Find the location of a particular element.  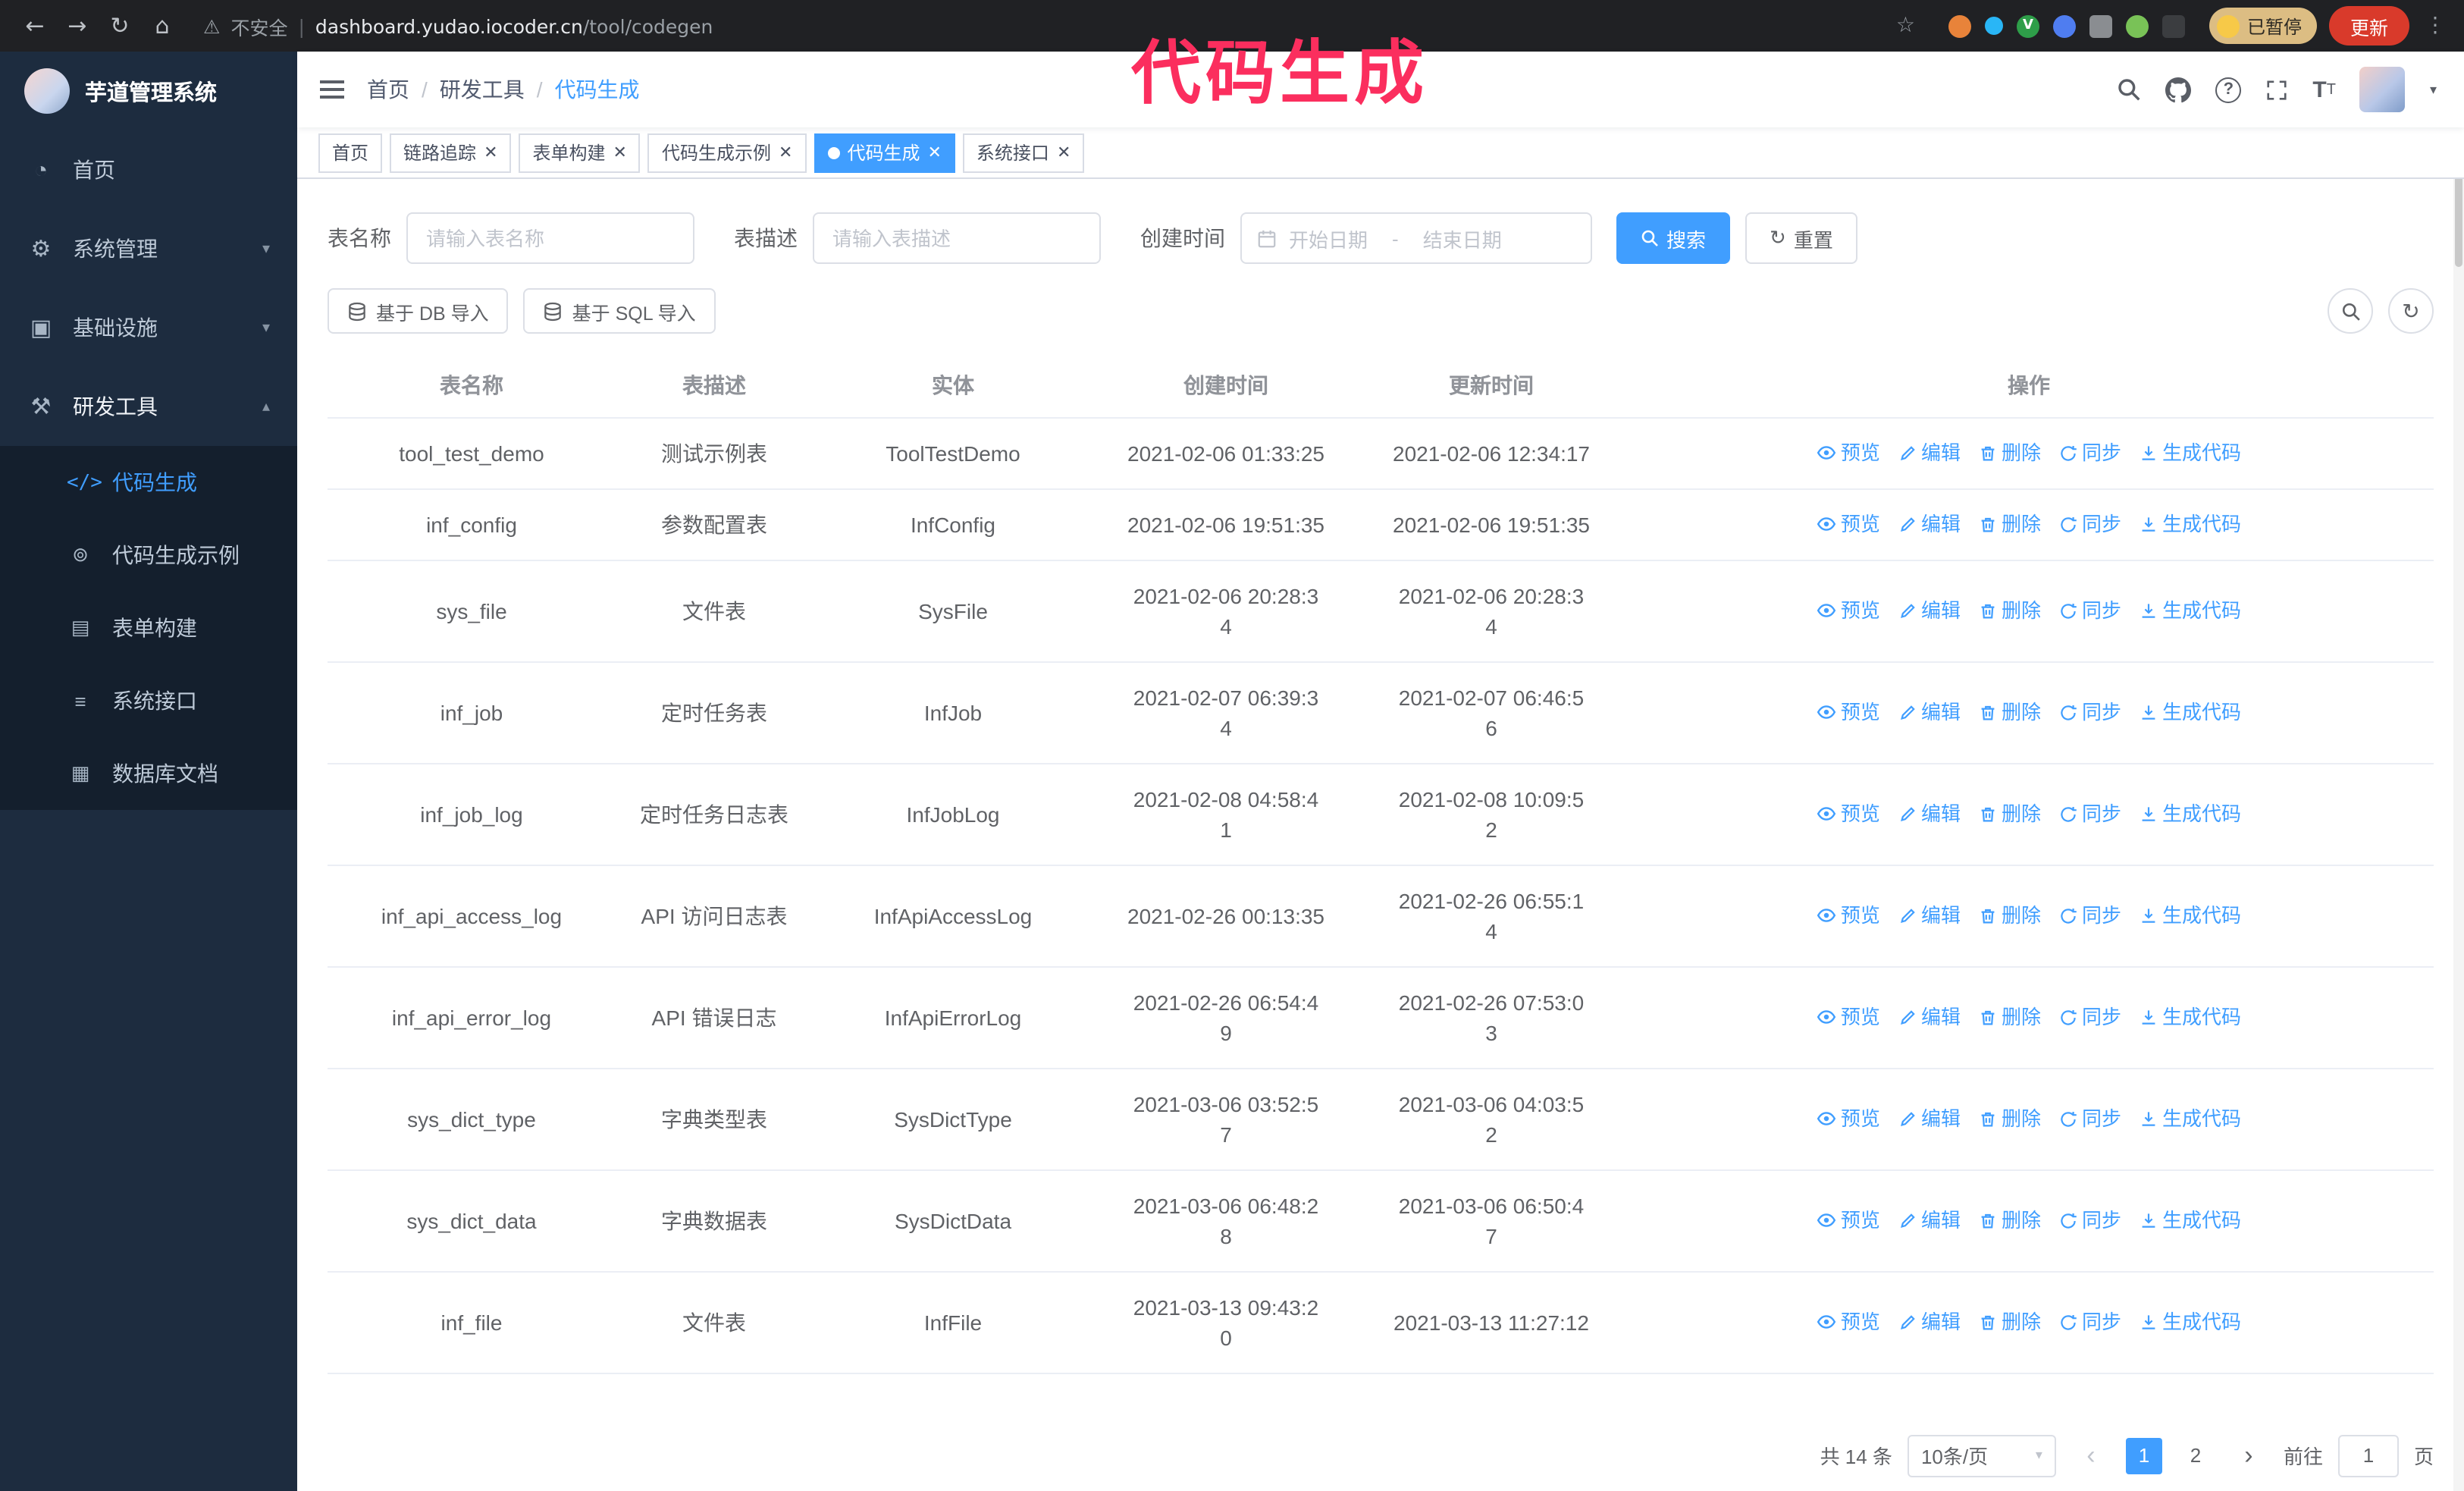

table-desc-input is located at coordinates (957, 238).